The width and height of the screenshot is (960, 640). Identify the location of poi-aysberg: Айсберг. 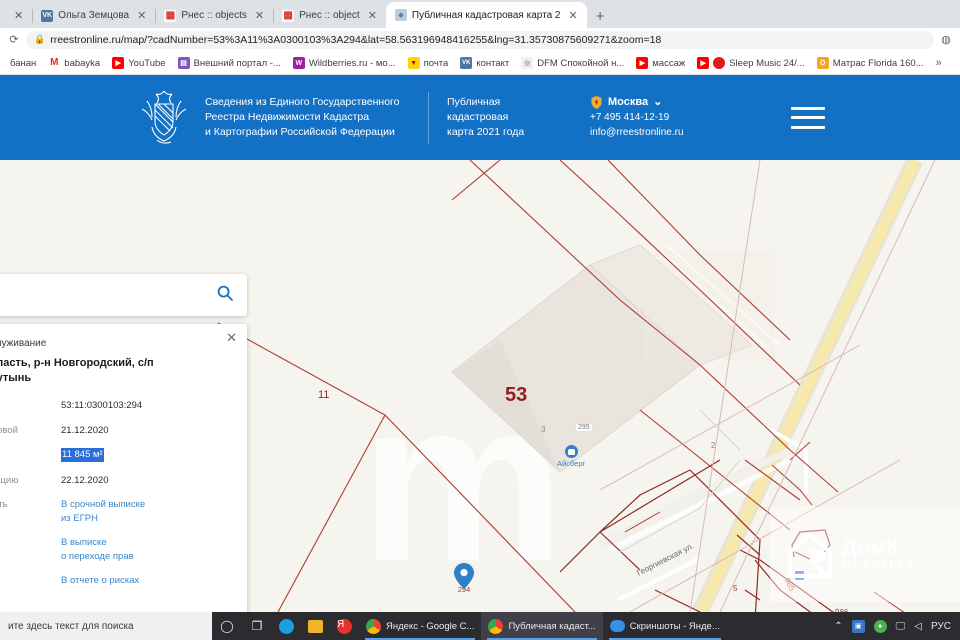
(571, 456).